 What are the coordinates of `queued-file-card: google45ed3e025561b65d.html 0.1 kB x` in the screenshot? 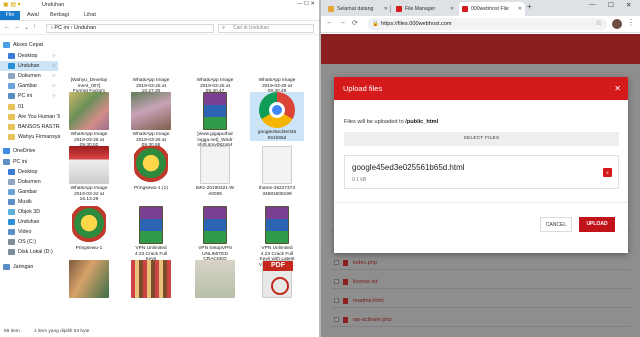 It's located at (481, 172).